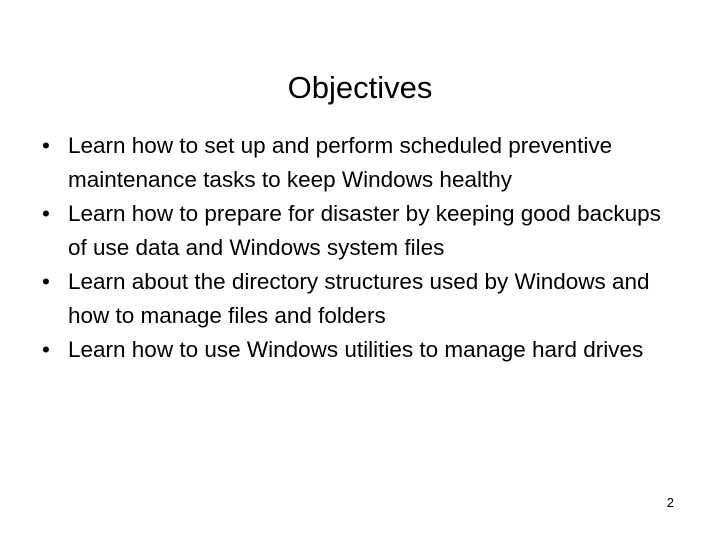 This screenshot has height=540, width=720. What do you see at coordinates (360, 87) in the screenshot?
I see `slide-title: Objectives` at bounding box center [360, 87].